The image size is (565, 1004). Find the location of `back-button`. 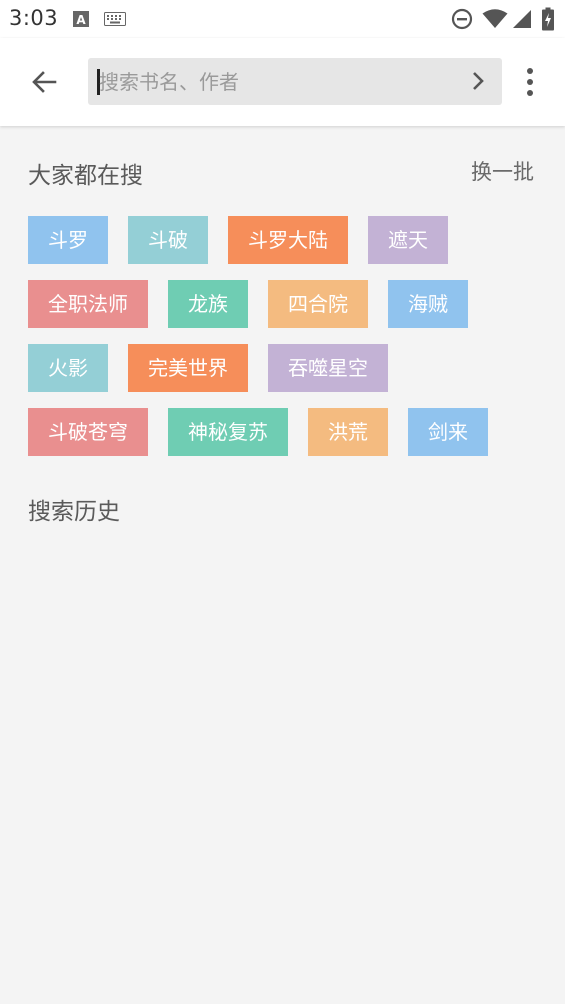

back-button is located at coordinates (44, 82).